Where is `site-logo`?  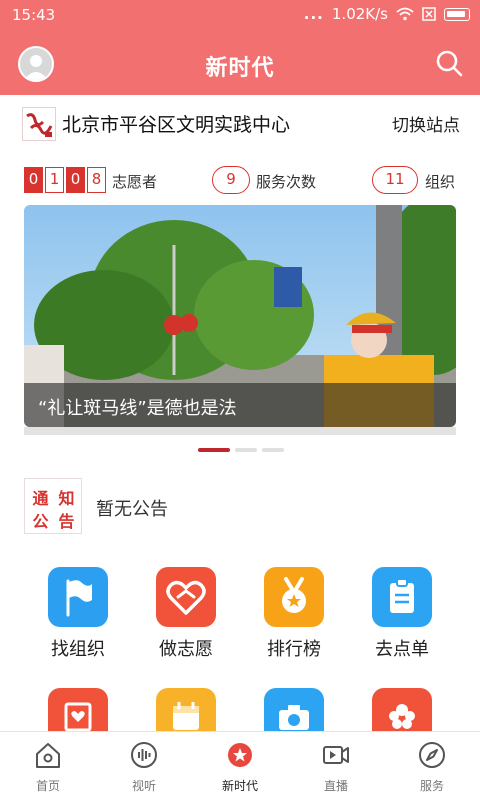
site-logo is located at coordinates (39, 124).